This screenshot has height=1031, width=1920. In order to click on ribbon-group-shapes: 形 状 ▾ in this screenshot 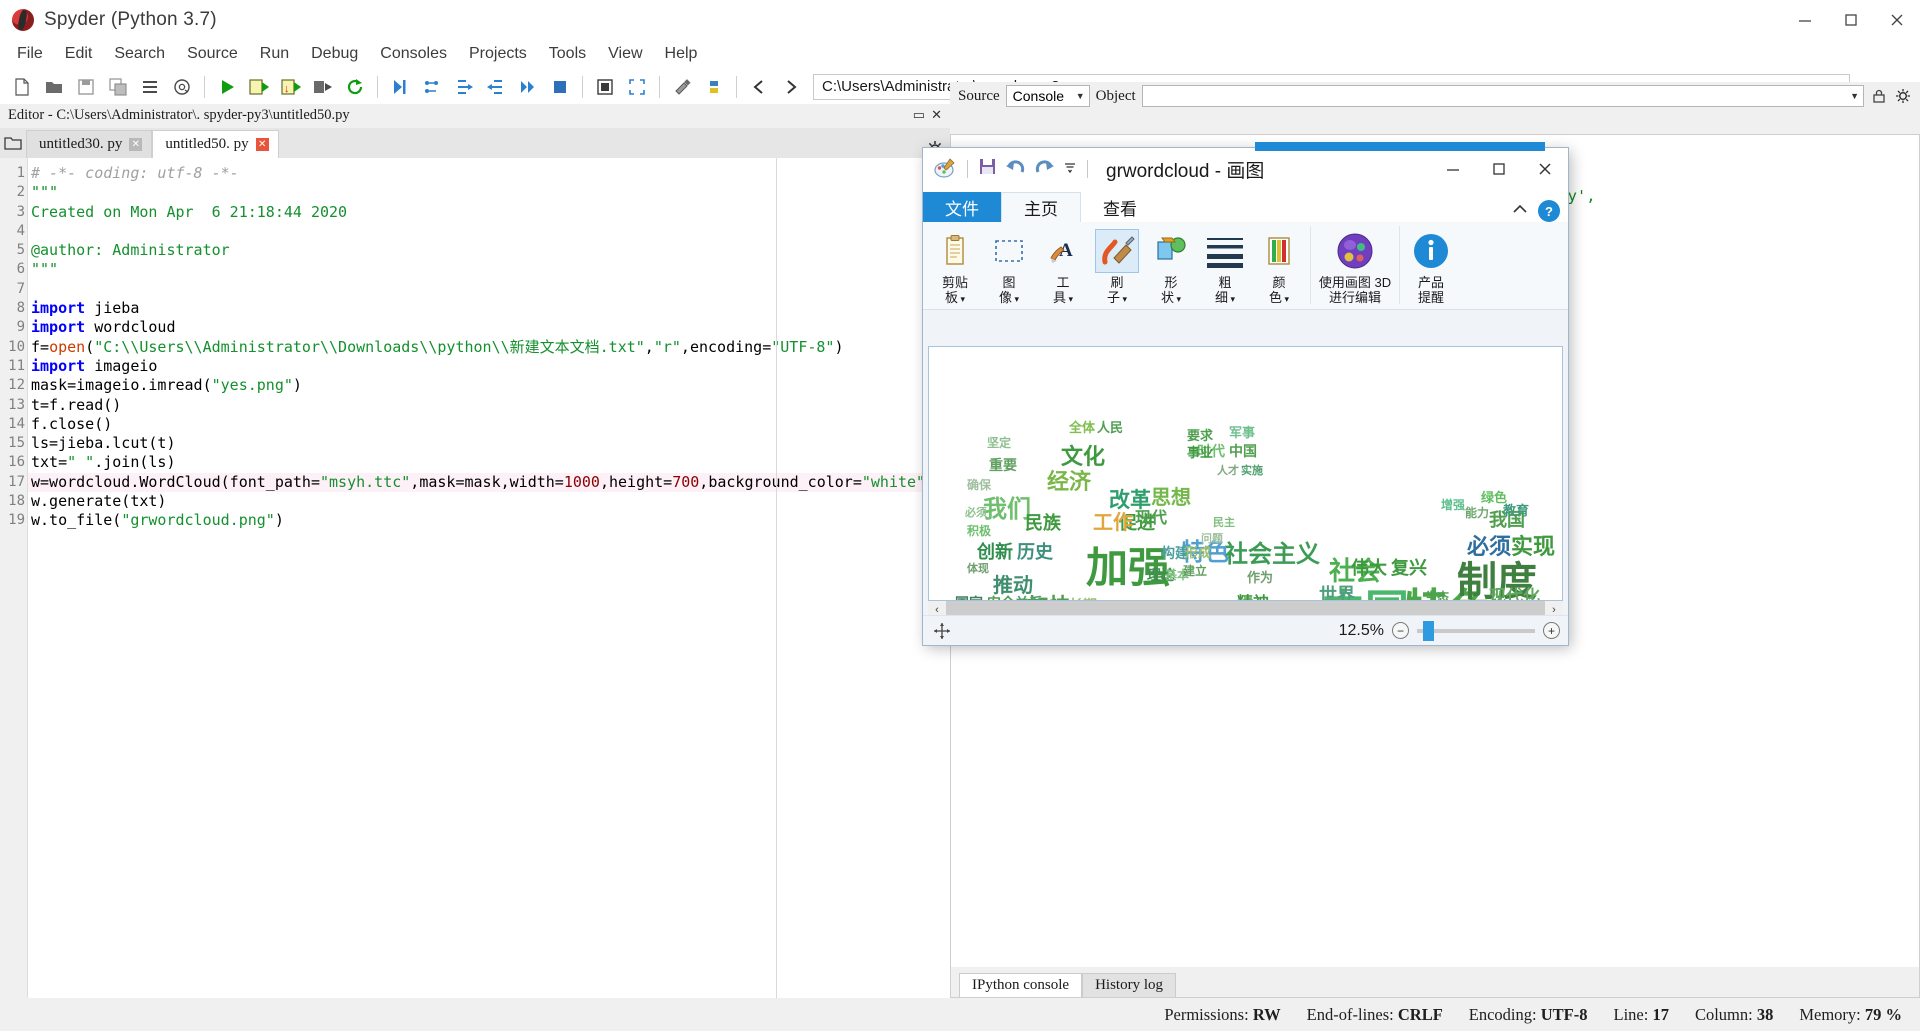, I will do `click(1171, 266)`.